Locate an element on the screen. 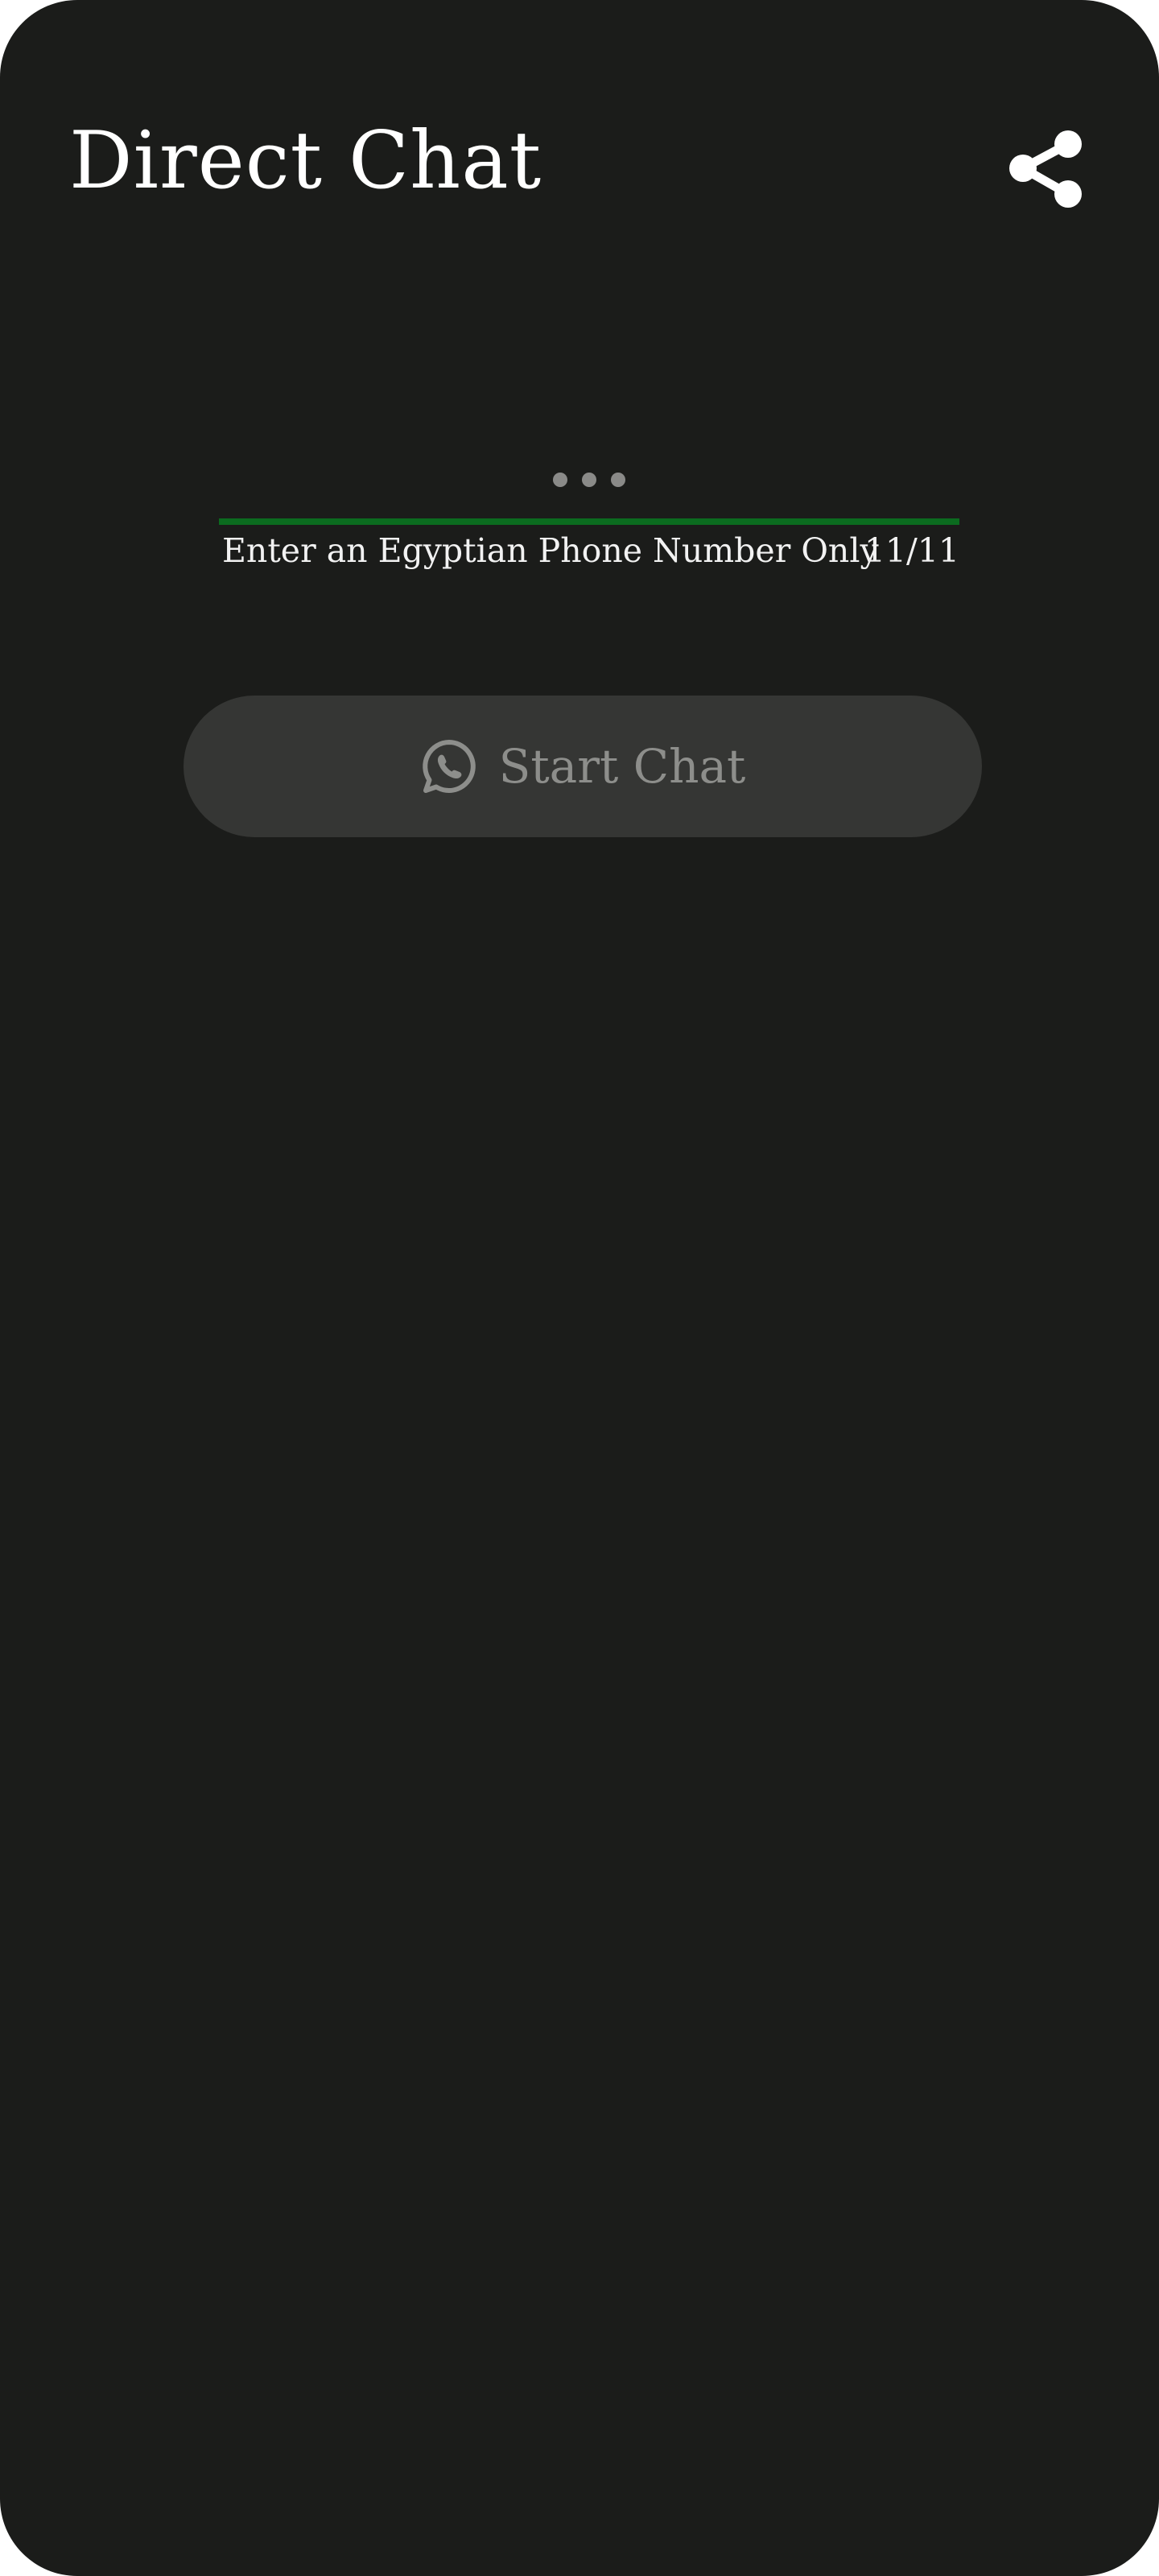  input-underline is located at coordinates (589, 521).